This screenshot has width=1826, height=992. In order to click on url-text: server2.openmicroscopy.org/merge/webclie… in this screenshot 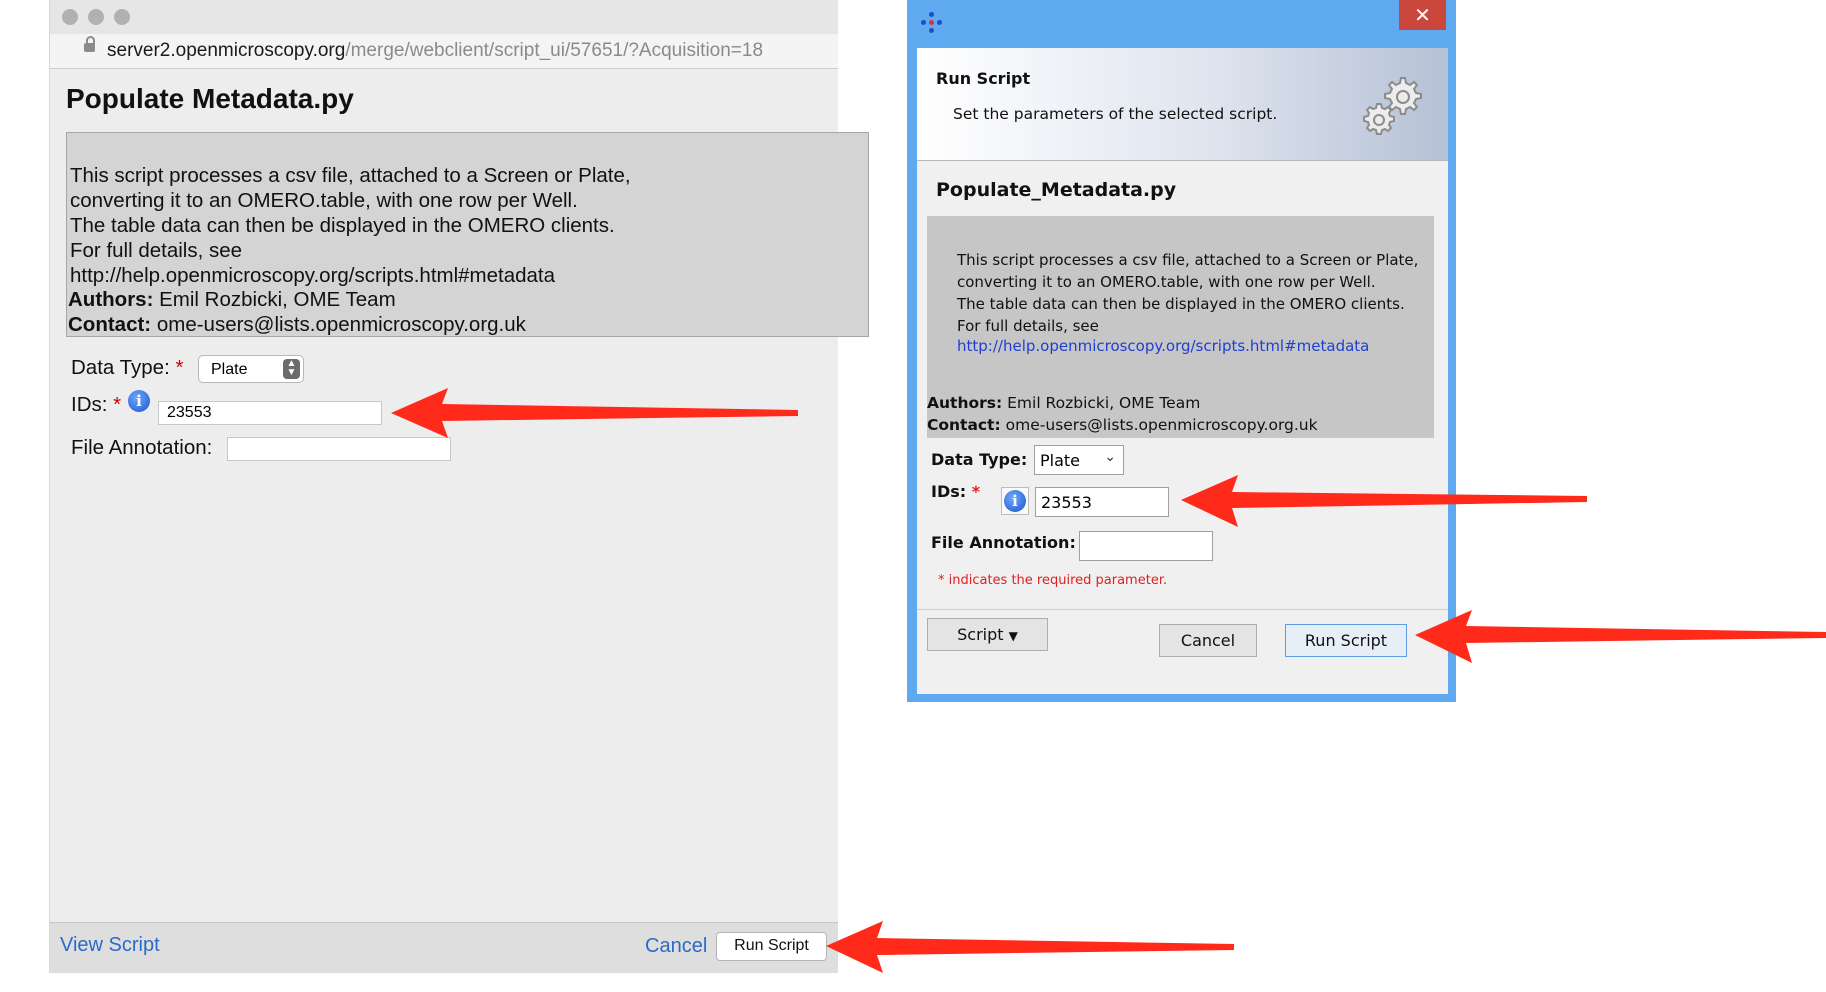, I will do `click(435, 51)`.